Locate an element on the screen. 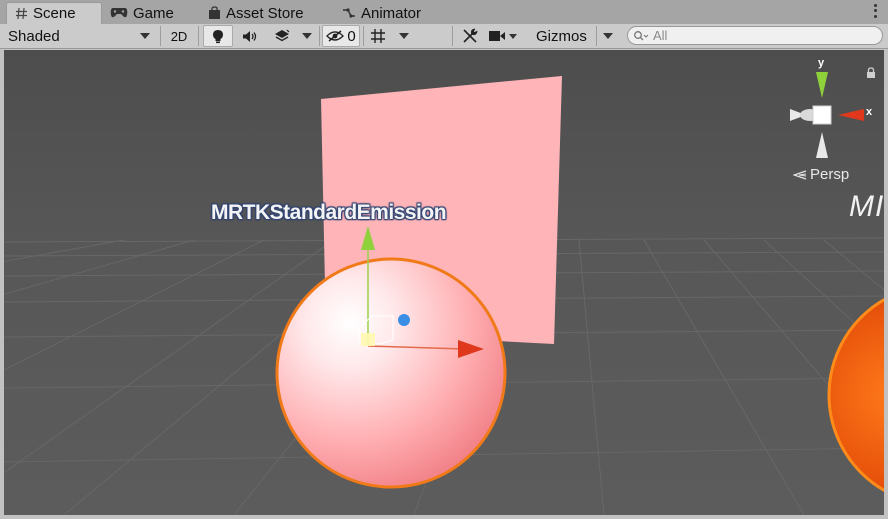 The width and height of the screenshot is (888, 519). draw-mode-dropdown: Shaded is located at coordinates (78, 36).